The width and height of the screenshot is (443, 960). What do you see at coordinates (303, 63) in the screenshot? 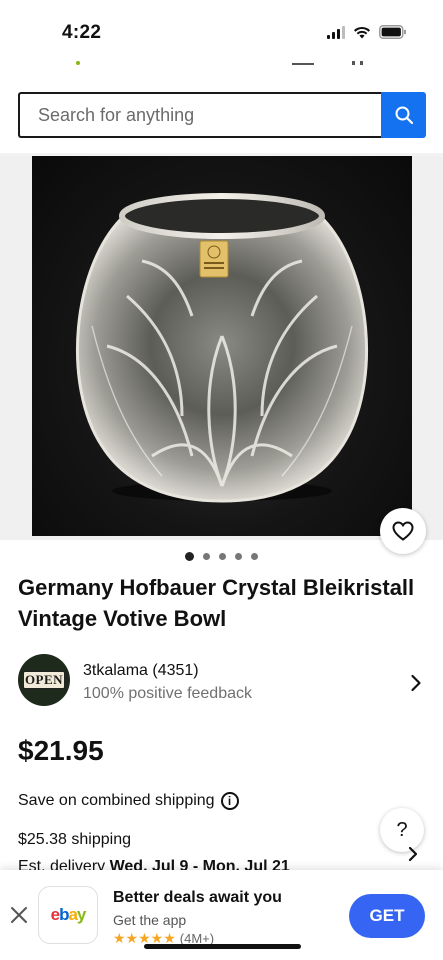
I see `header-icon-peek` at bounding box center [303, 63].